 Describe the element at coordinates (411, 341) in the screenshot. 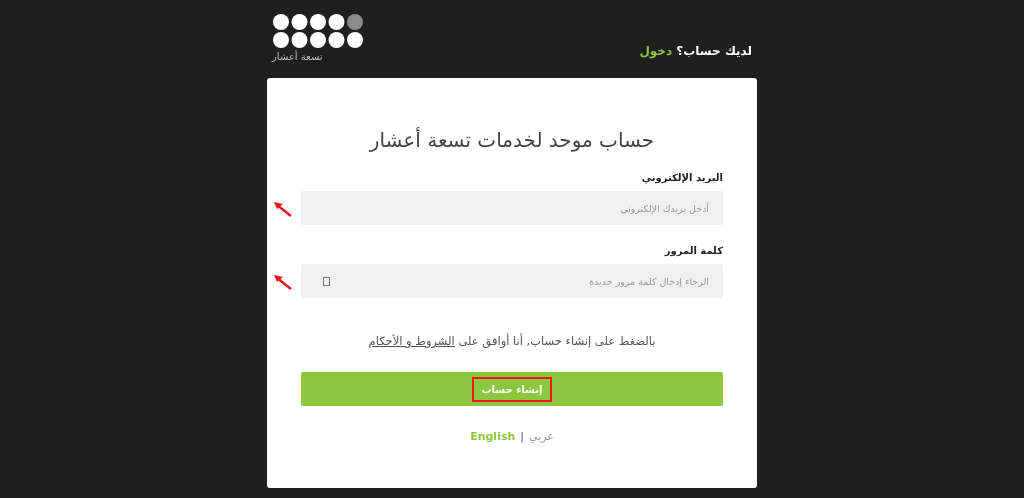

I see `terms-link: الشروط و الأحكام` at that location.